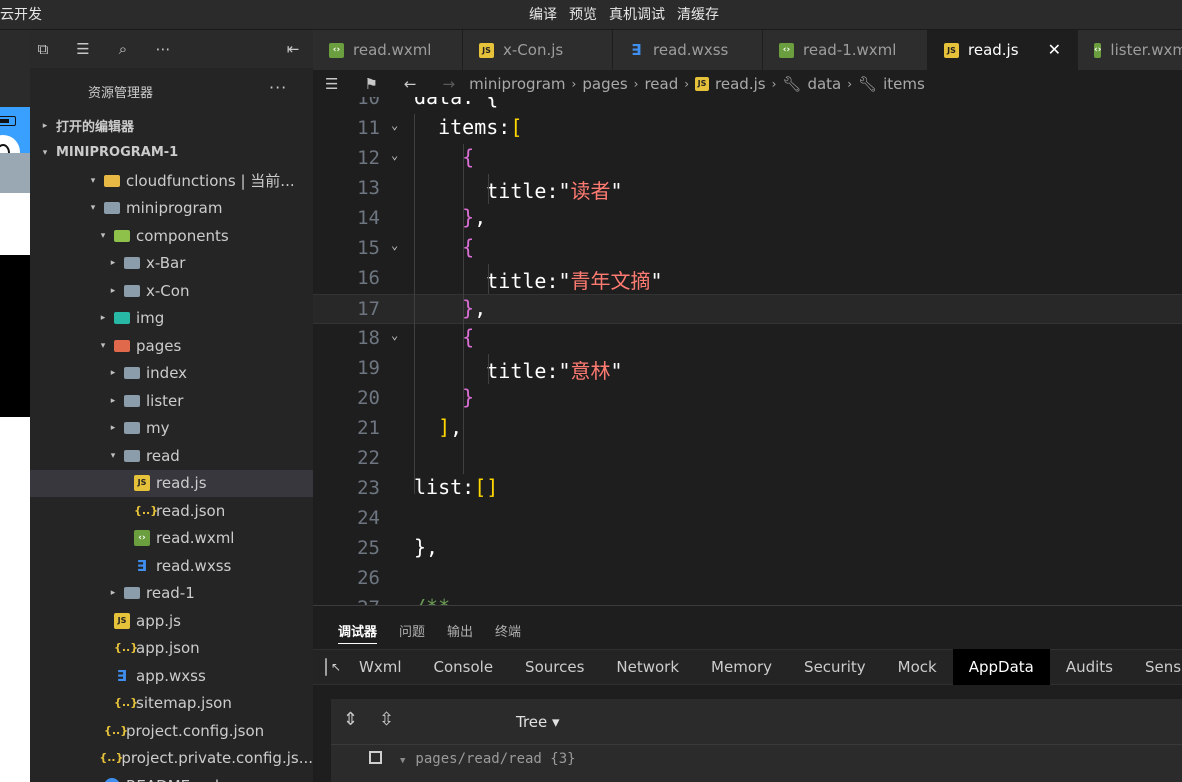 Image resolution: width=1182 pixels, height=782 pixels. I want to click on tab-read-wxml: ‹› read.wxml, so click(388, 50).